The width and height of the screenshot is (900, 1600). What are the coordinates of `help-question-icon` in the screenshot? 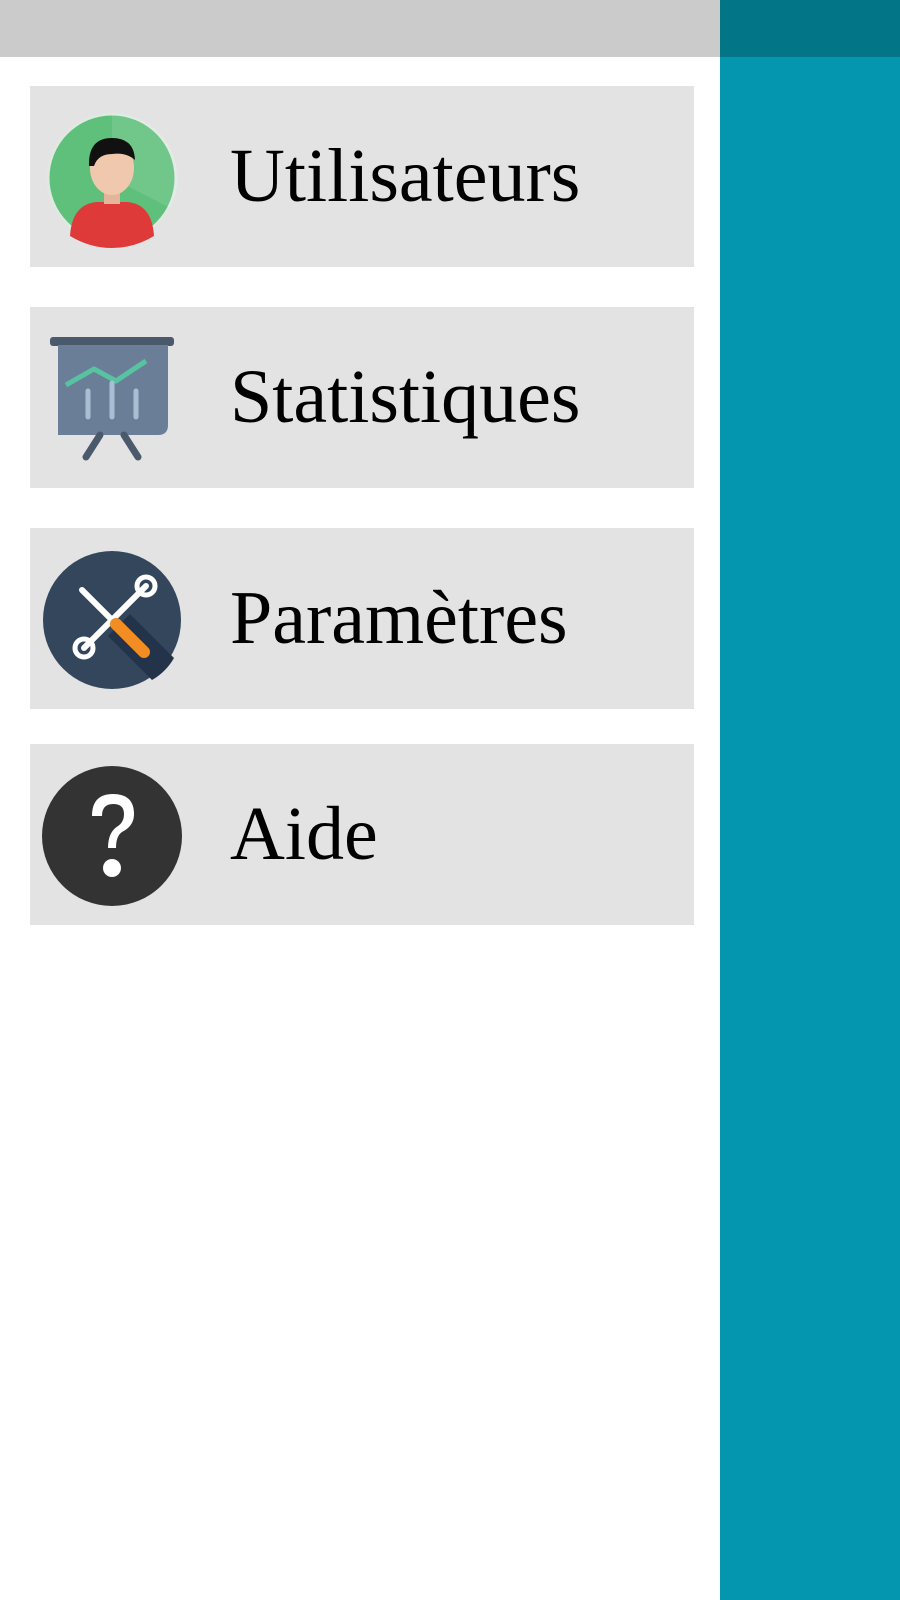 It's located at (112, 836).